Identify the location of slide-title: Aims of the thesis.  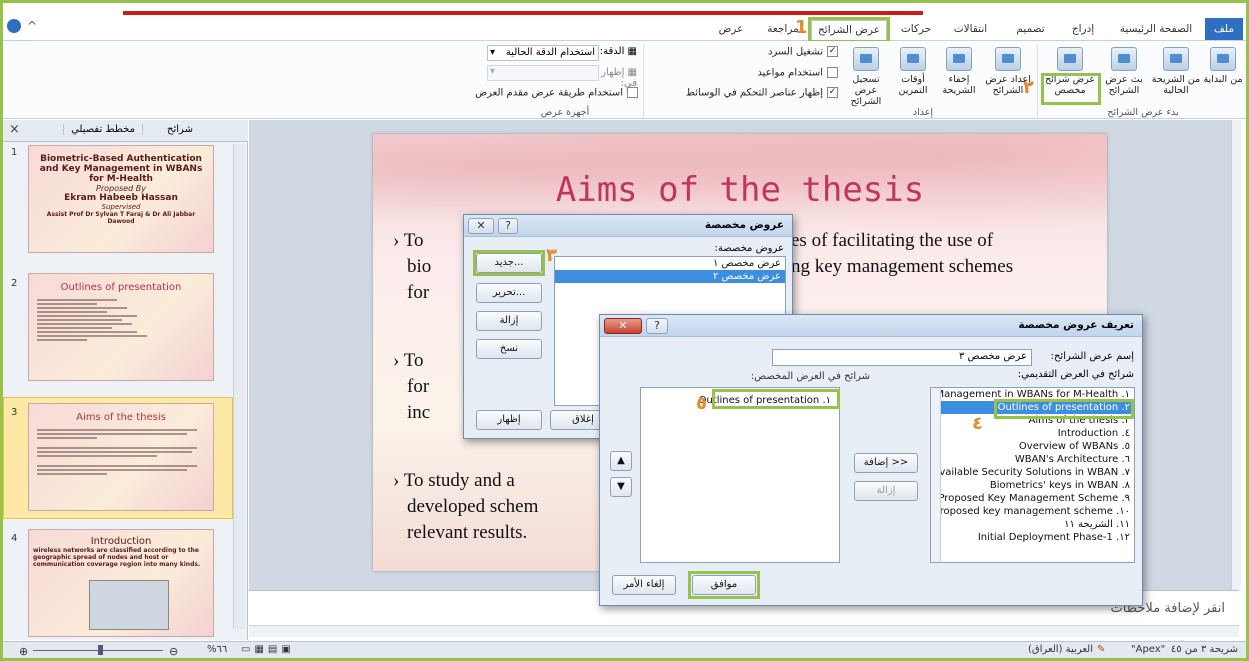
(740, 190).